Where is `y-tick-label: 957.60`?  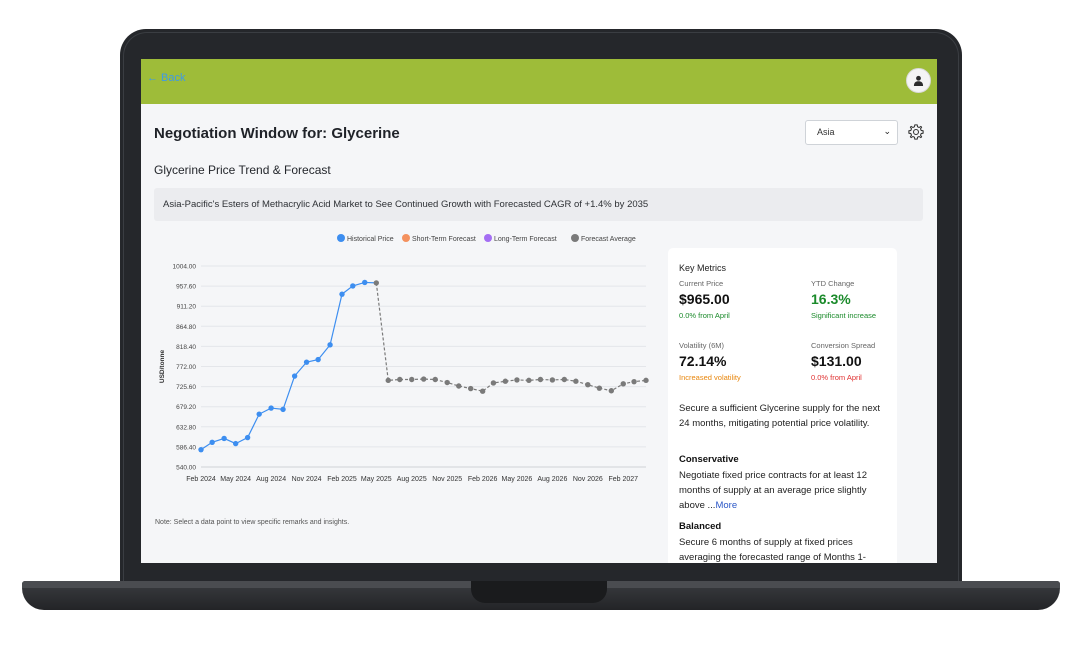 y-tick-label: 957.60 is located at coordinates (186, 287).